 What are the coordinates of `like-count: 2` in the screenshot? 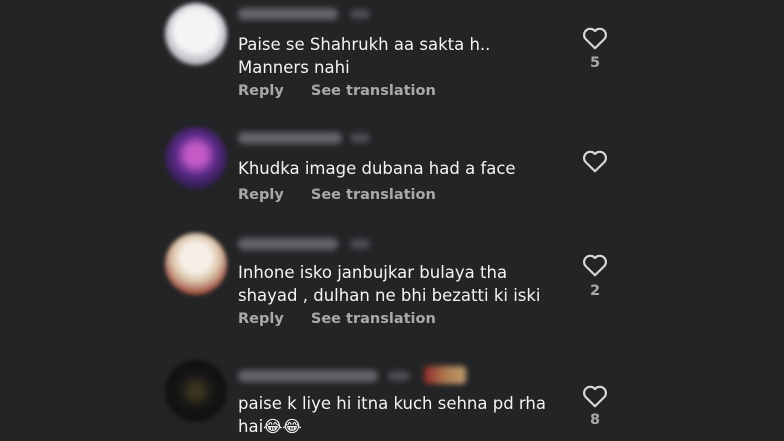 It's located at (595, 291).